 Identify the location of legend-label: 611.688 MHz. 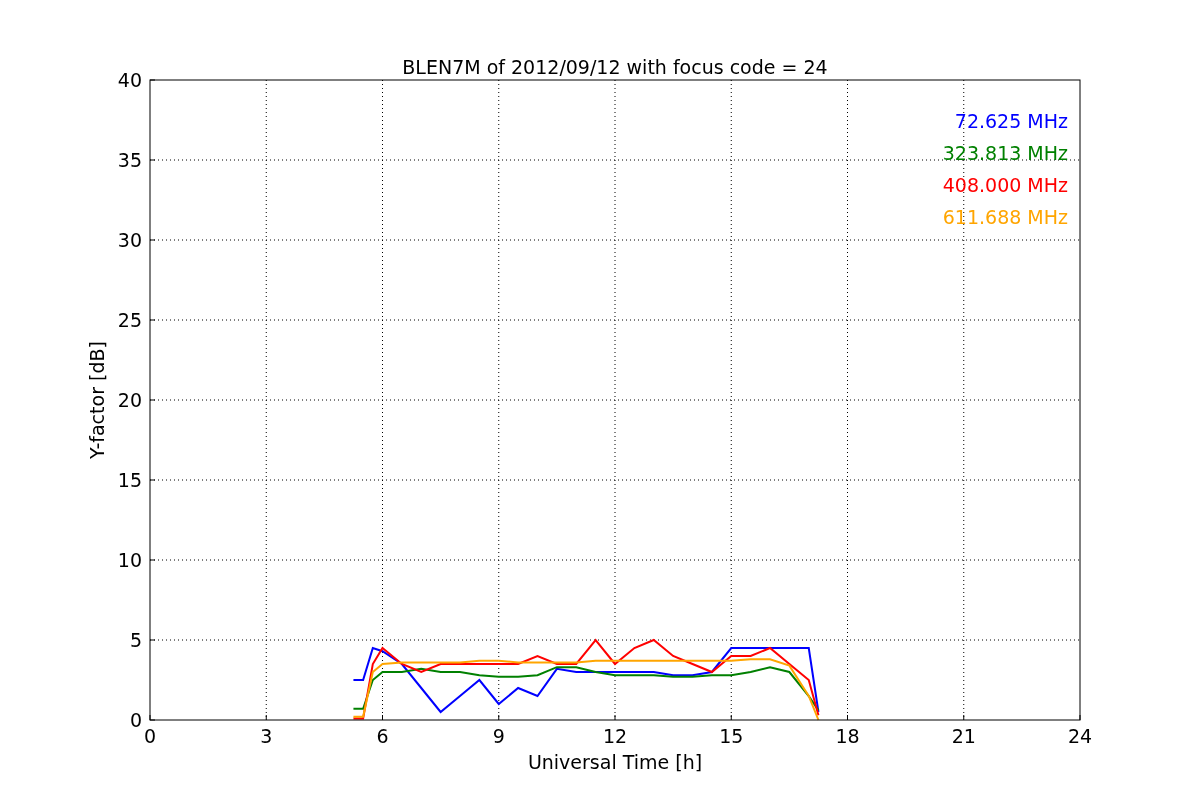
(1005, 217).